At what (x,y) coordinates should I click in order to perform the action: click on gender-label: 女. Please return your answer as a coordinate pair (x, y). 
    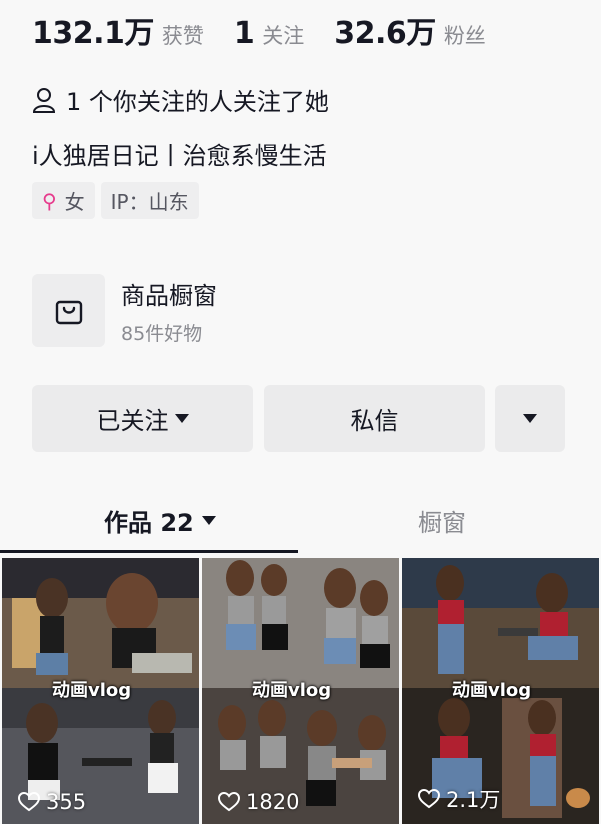
    Looking at the image, I should click on (74, 202).